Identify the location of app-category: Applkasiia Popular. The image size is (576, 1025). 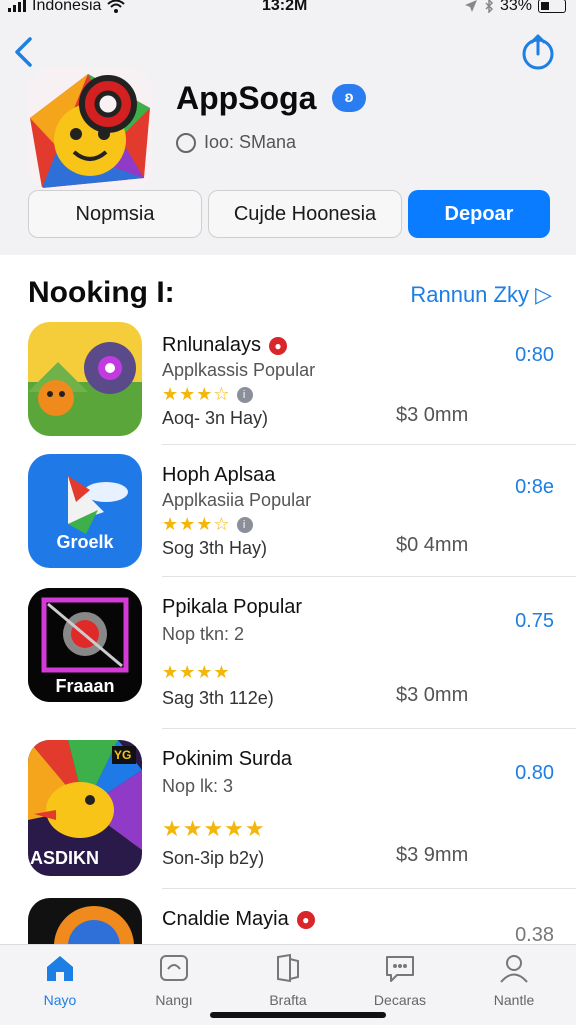
(237, 500).